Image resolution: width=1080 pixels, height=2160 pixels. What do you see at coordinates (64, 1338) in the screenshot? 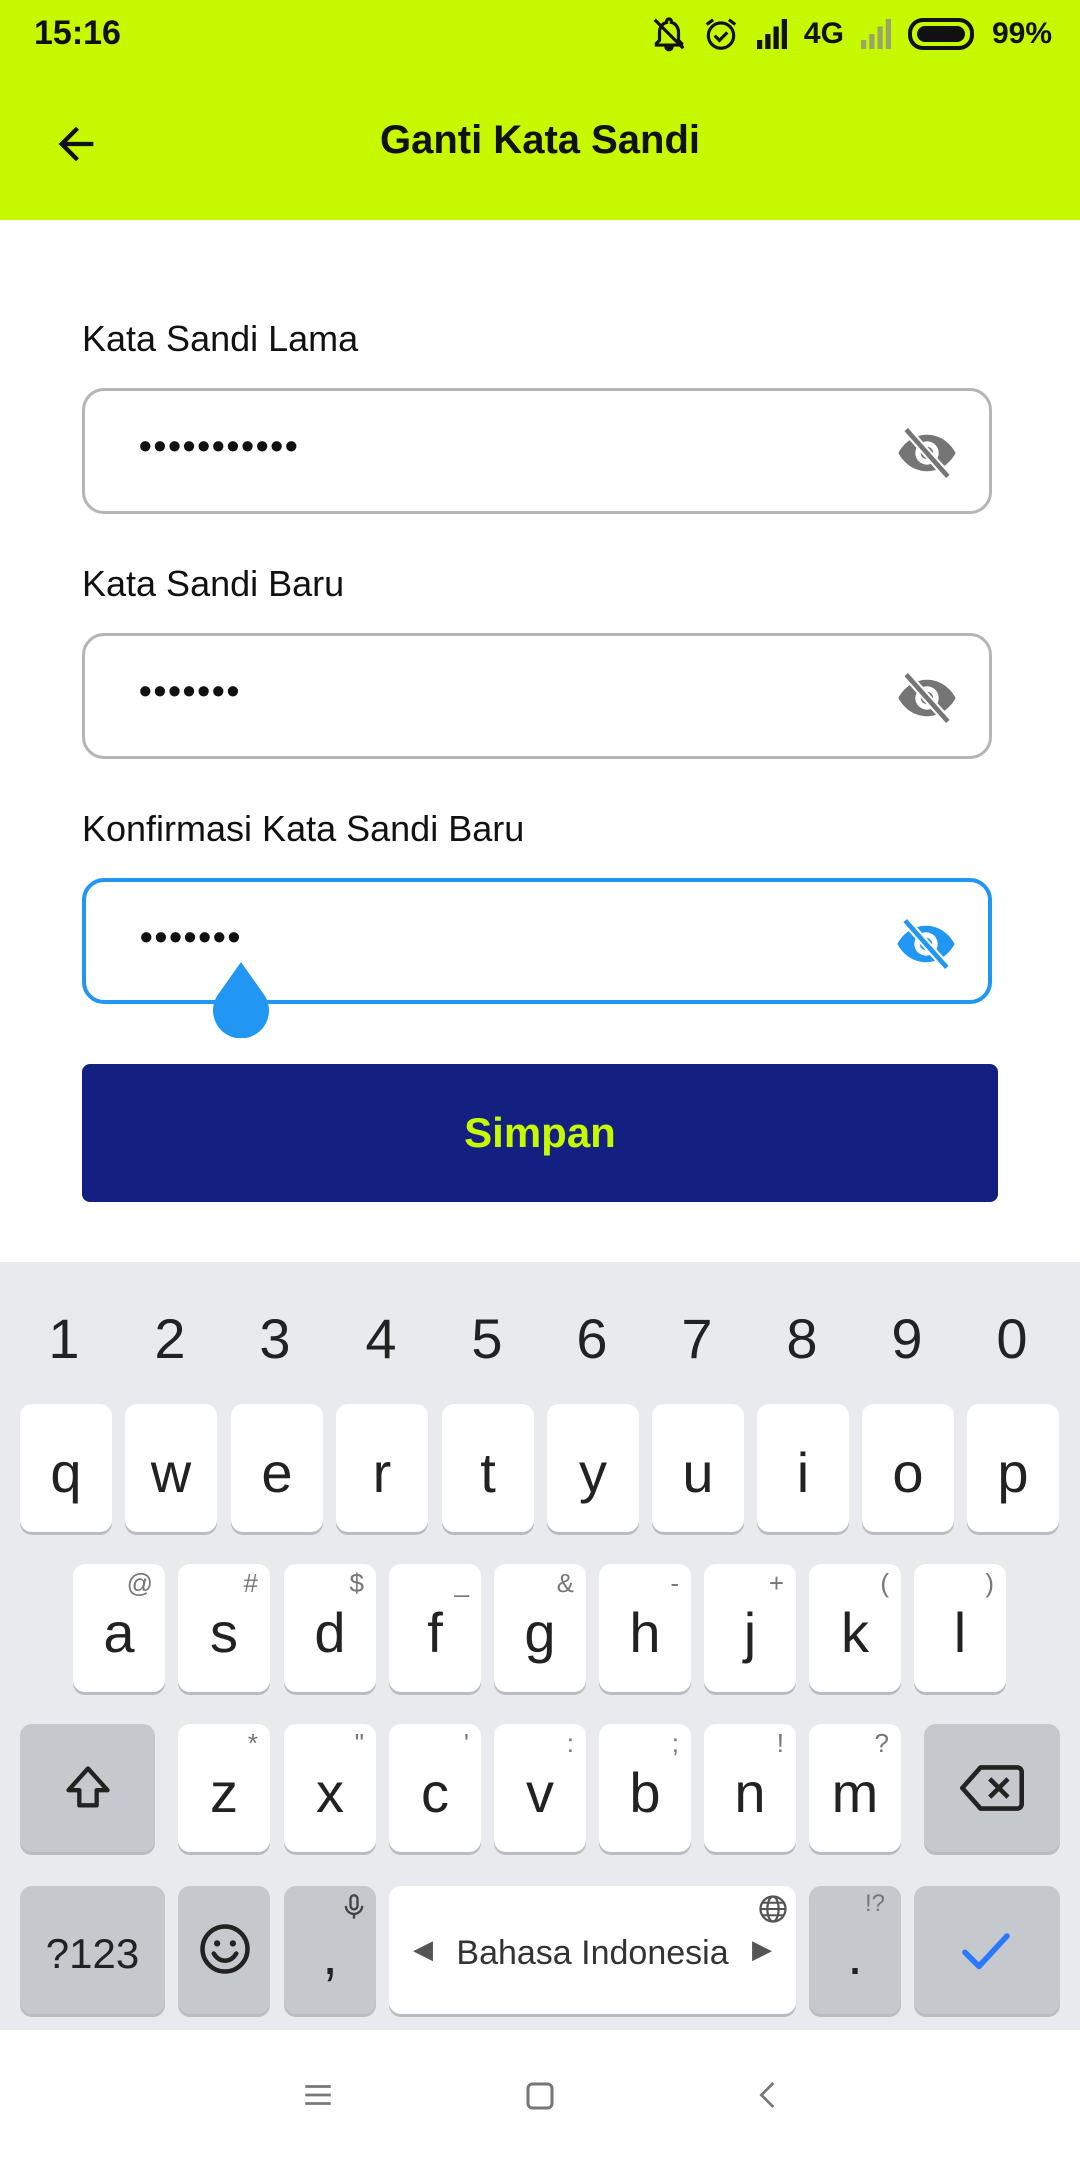
I see `key-1: 1` at bounding box center [64, 1338].